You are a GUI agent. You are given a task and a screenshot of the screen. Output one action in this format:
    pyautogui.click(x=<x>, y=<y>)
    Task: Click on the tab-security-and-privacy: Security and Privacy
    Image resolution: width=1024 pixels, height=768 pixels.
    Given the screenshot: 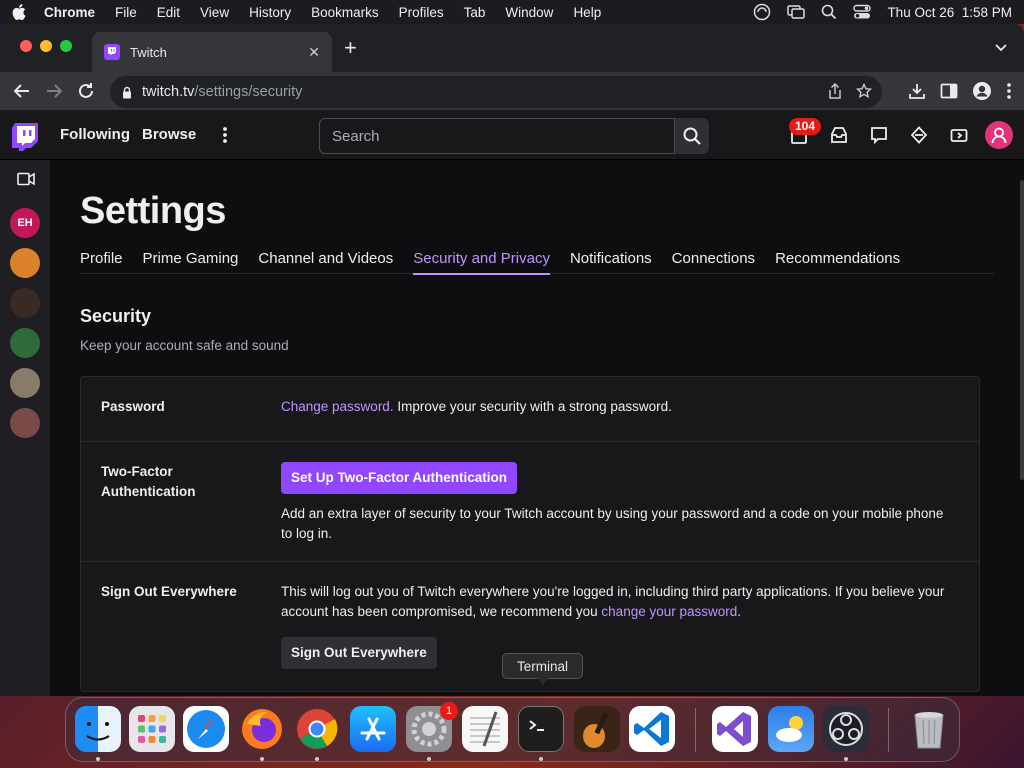 What is the action you would take?
    pyautogui.click(x=481, y=262)
    